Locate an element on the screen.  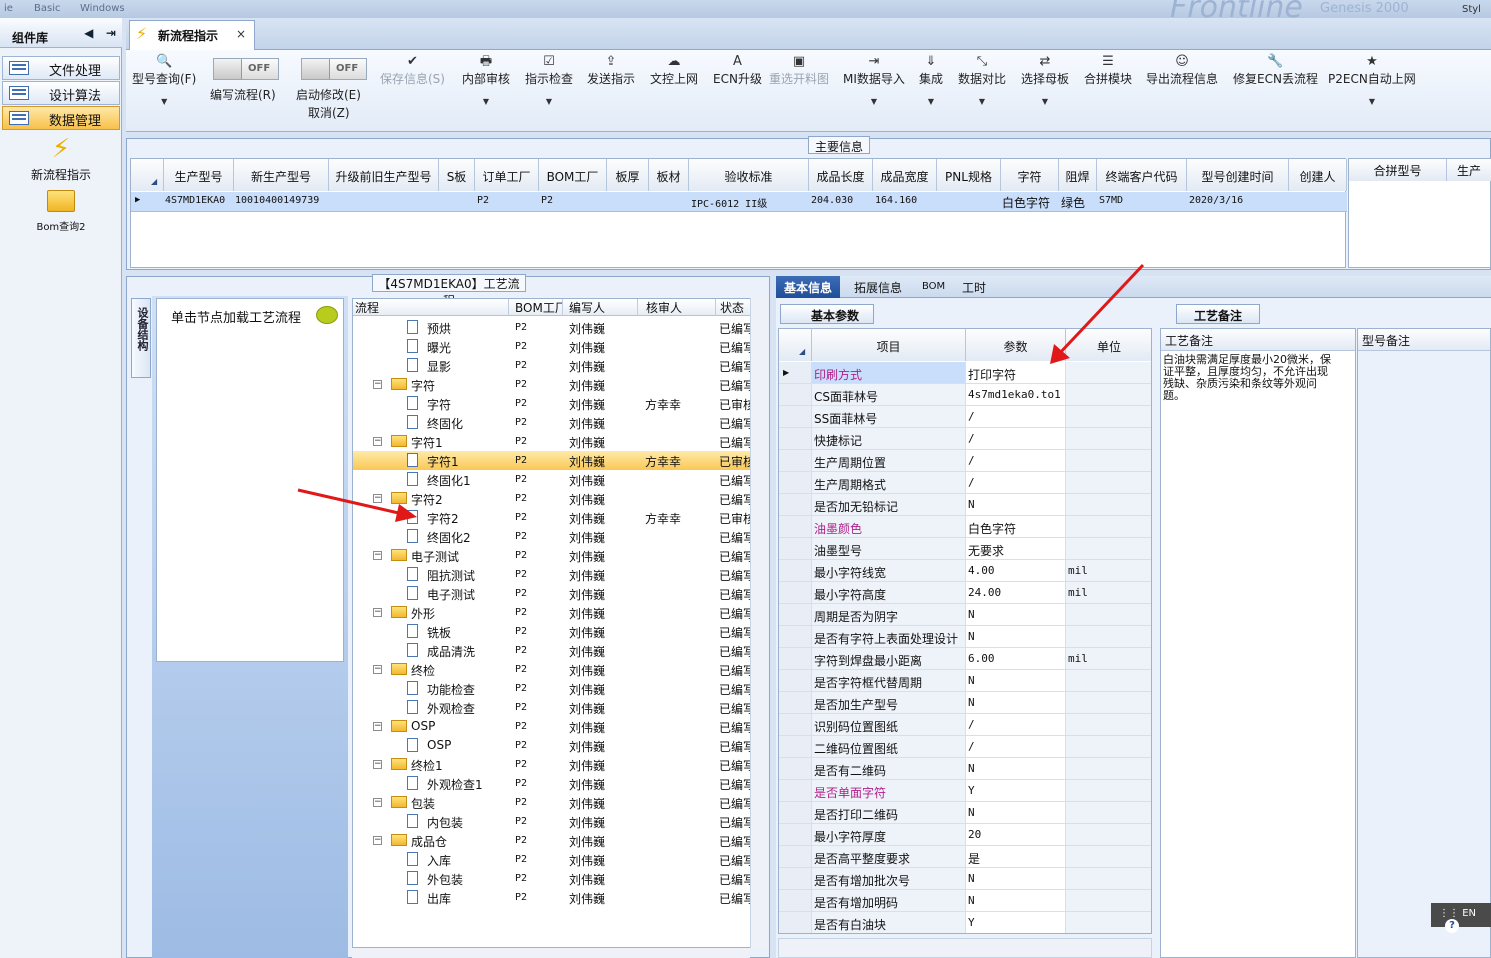
ecn-upgrade-button: A ECN升级 is located at coordinates (737, 70).